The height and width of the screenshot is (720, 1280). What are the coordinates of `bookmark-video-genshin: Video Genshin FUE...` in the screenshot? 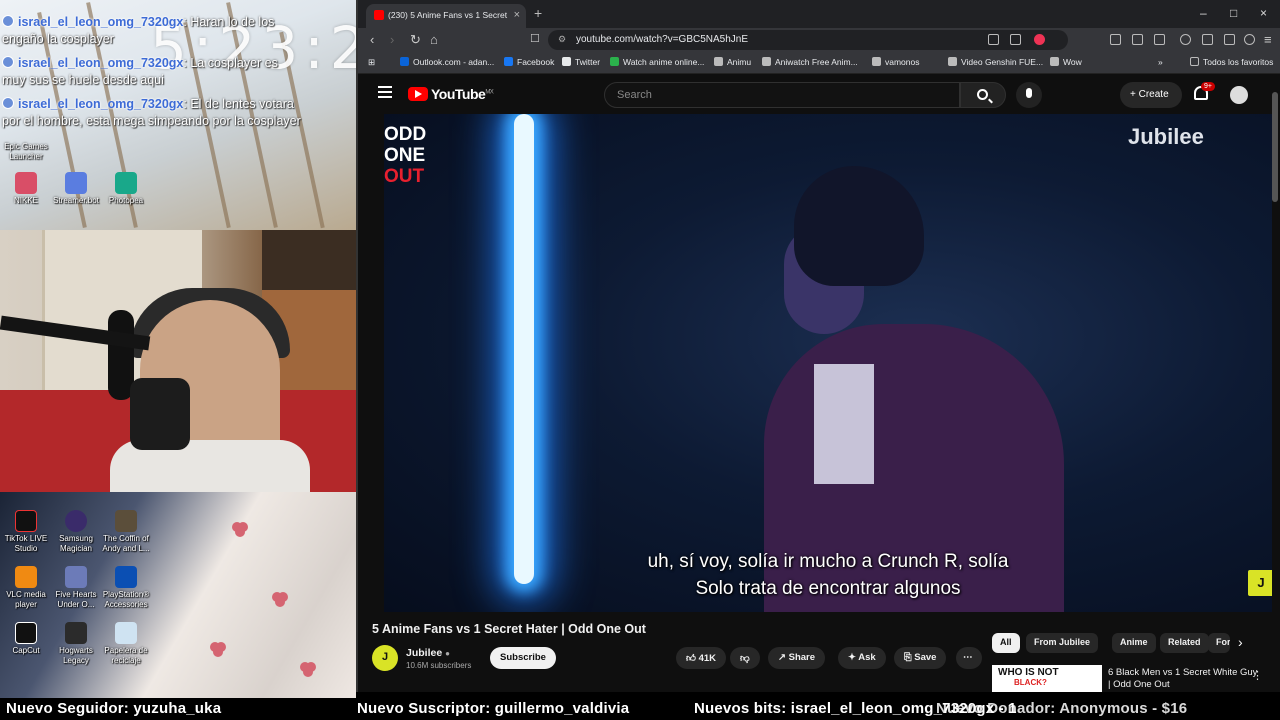 It's located at (995, 62).